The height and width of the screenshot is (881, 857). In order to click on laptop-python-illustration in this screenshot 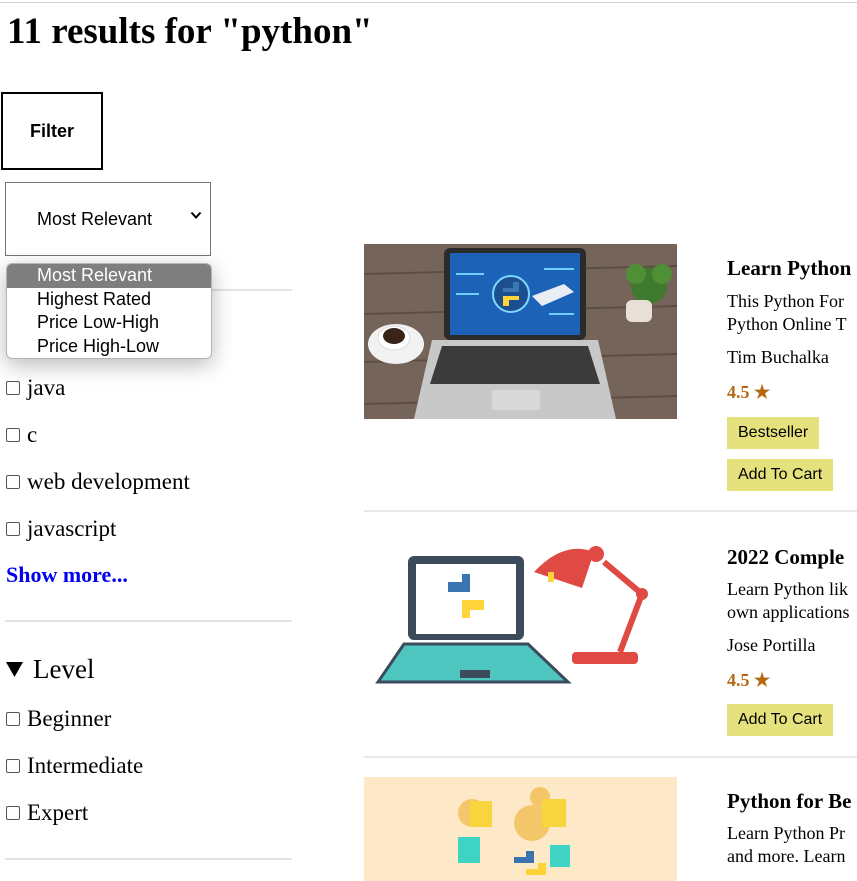, I will do `click(520, 331)`.